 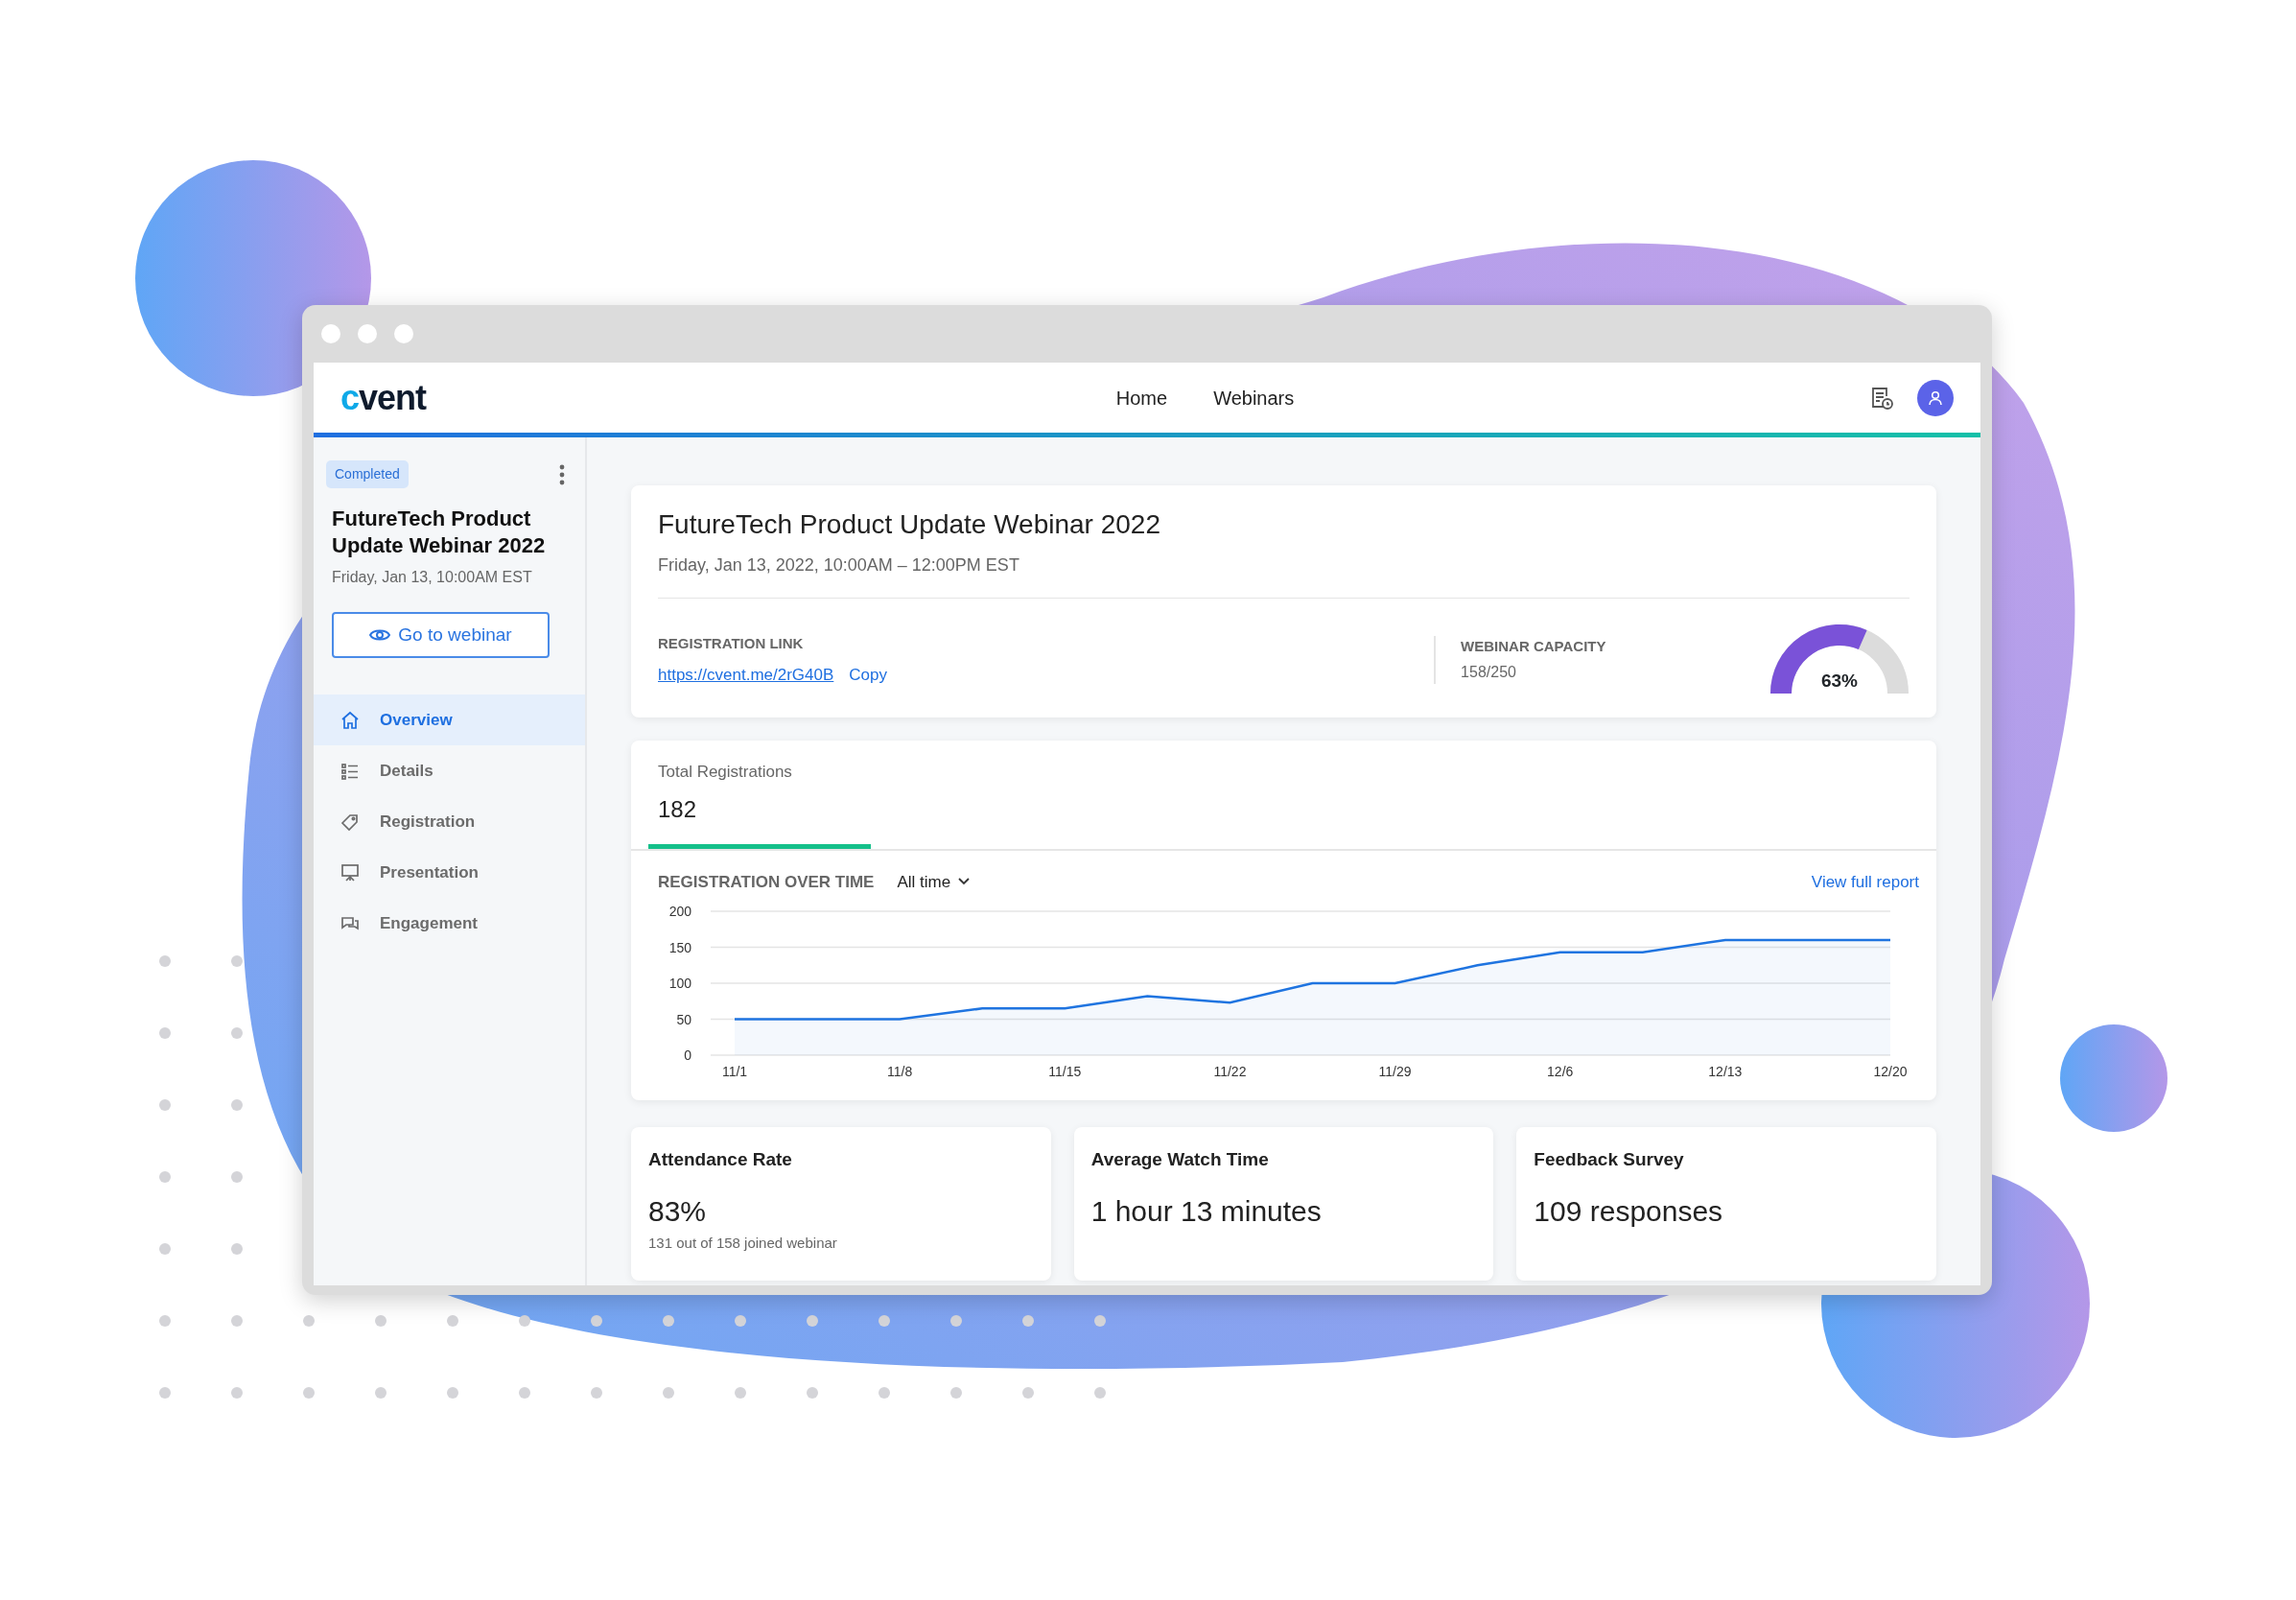 I want to click on webinar-title: FutureTech Product Update Webinar 2022, so click(x=439, y=532).